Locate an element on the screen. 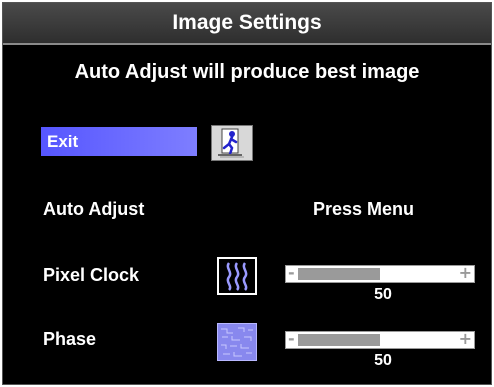 The image size is (494, 387). info-message: Auto Adjust will produce best image is located at coordinates (247, 72).